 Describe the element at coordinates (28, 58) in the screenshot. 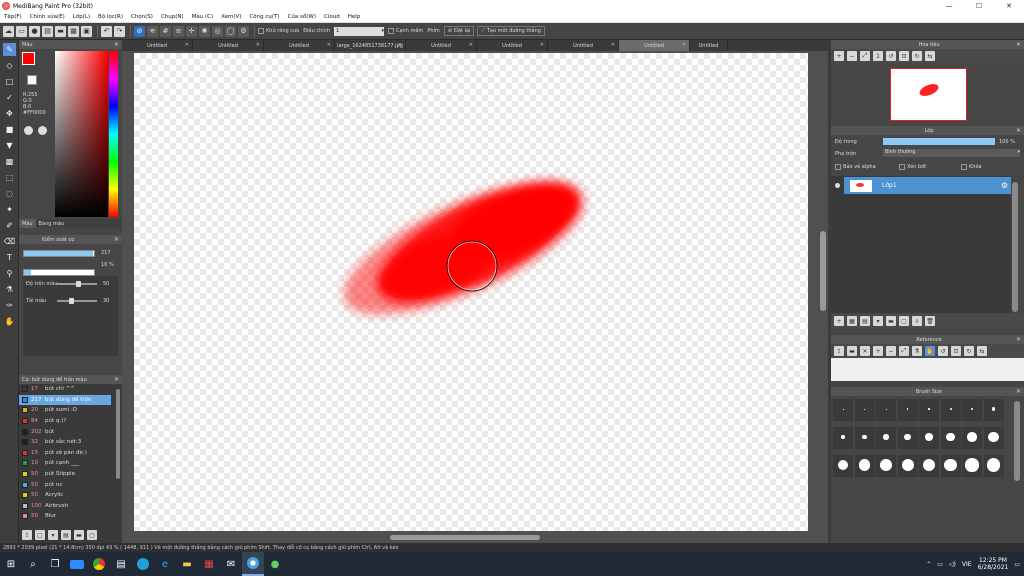

I see `foreground-color-swatch` at that location.